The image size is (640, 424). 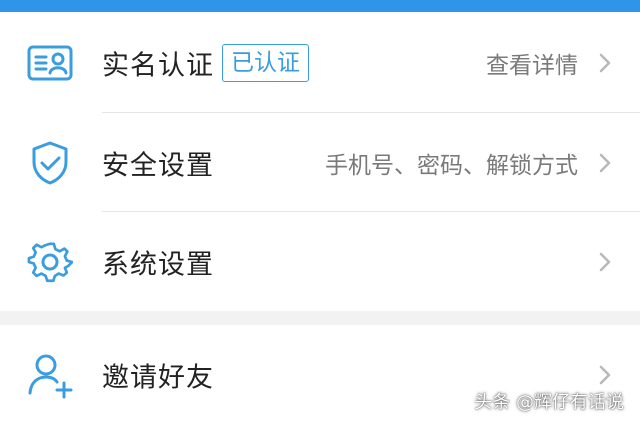 What do you see at coordinates (158, 377) in the screenshot?
I see `menu-item-label: 邀请好友` at bounding box center [158, 377].